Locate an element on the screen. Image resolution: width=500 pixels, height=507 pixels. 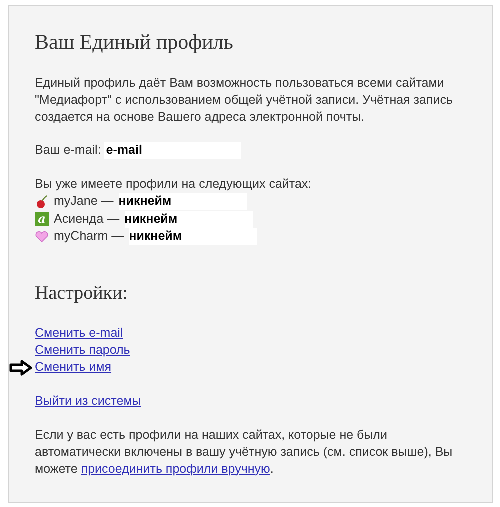
heart-icon is located at coordinates (42, 236).